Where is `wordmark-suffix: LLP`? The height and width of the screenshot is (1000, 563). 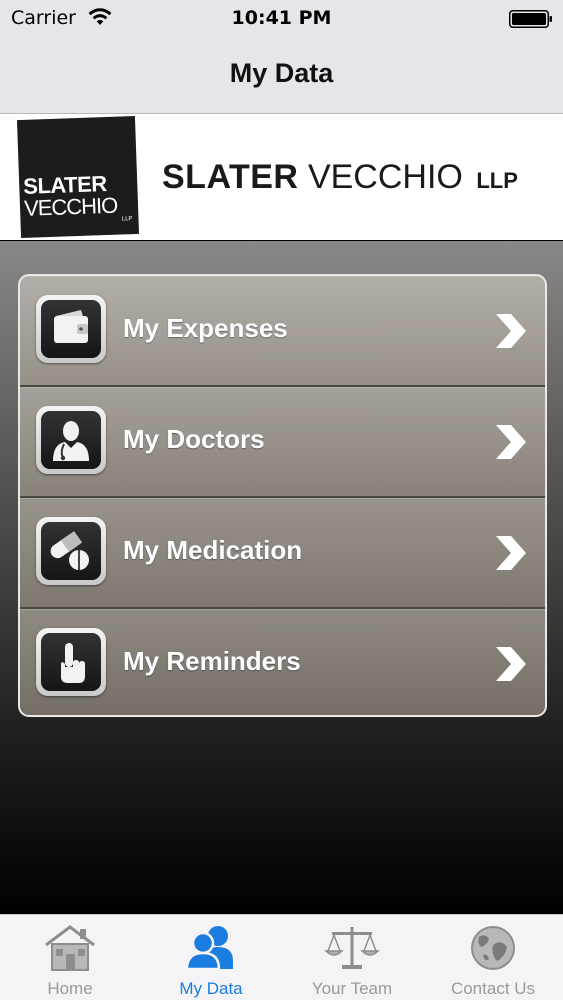
wordmark-suffix: LLP is located at coordinates (497, 180).